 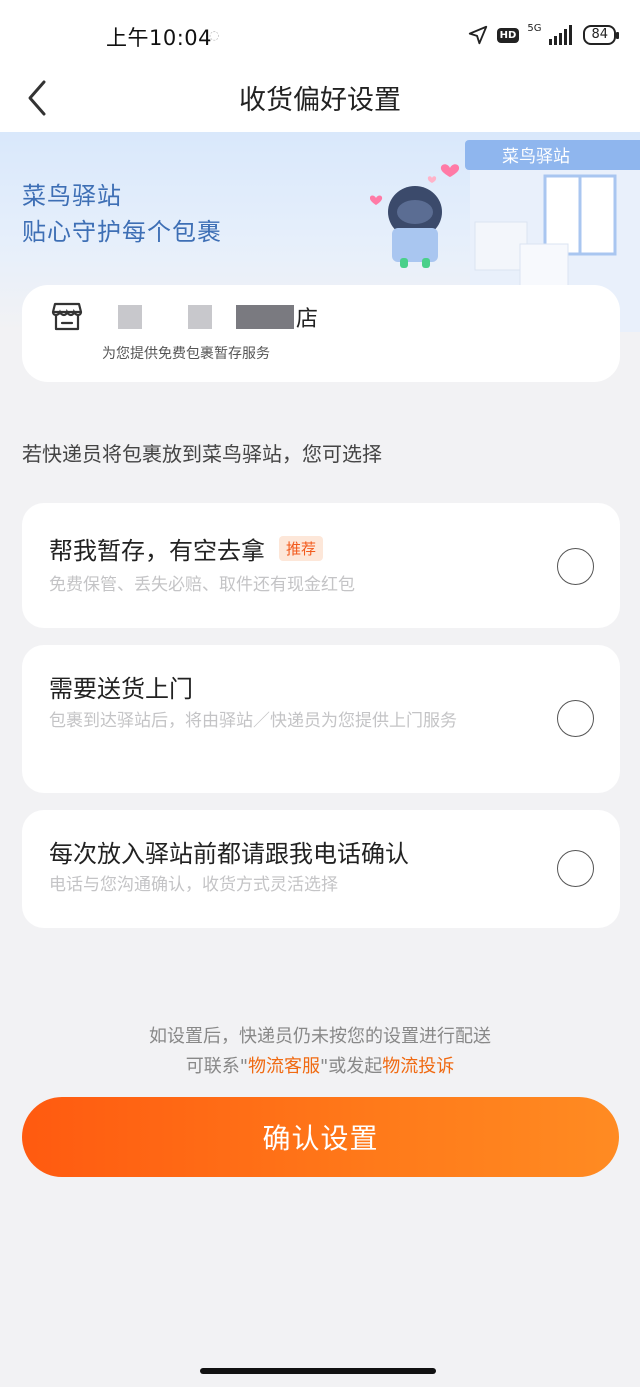 I want to click on option-title-text: 每次放入驿站前都请跟我电话确认, so click(x=229, y=854).